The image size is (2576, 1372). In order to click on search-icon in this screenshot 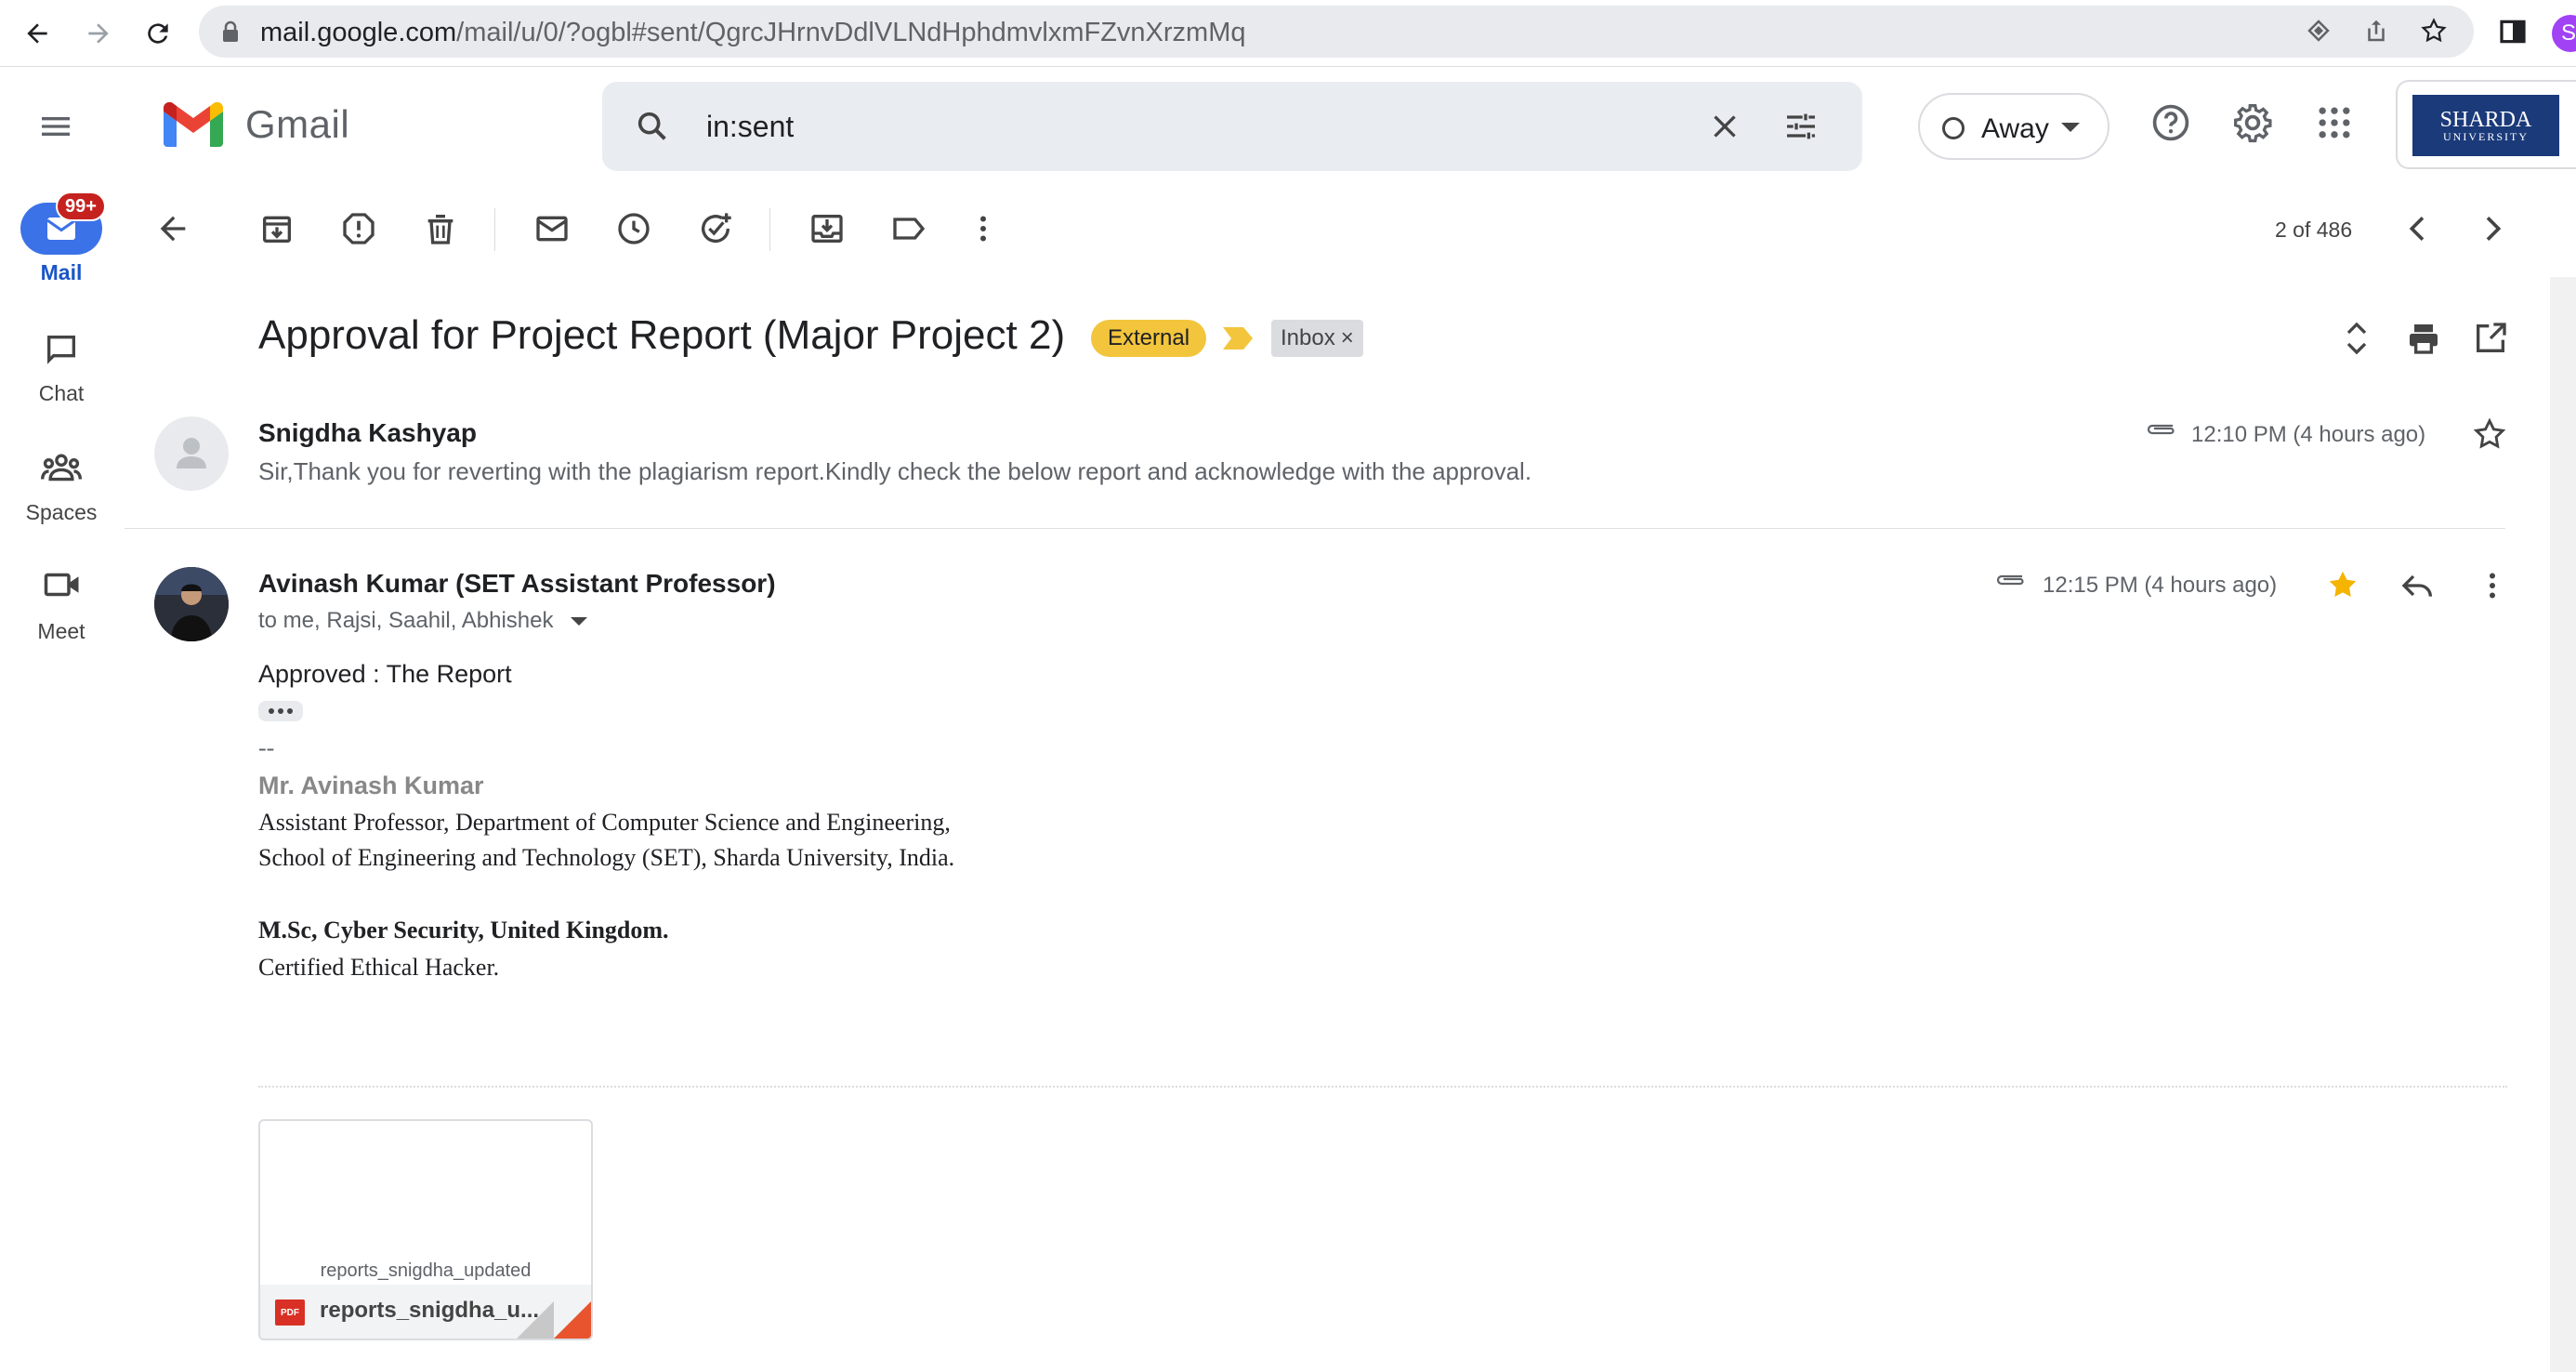, I will do `click(652, 126)`.